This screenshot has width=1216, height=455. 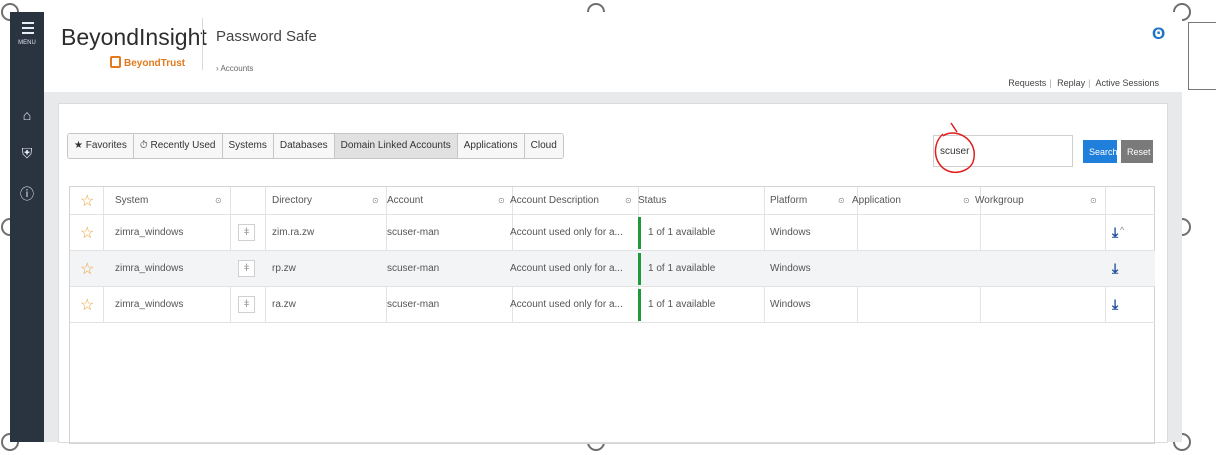 I want to click on replay-link: Replay, so click(x=1071, y=83).